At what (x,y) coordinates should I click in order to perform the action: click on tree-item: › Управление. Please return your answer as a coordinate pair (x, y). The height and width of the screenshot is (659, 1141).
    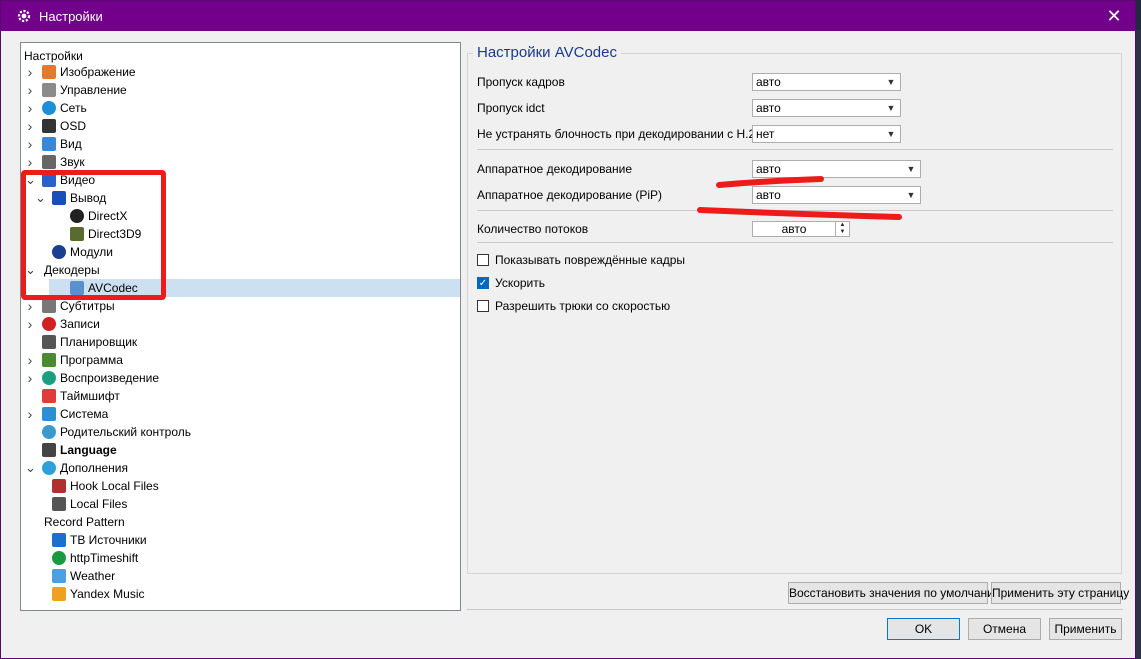
    Looking at the image, I should click on (240, 90).